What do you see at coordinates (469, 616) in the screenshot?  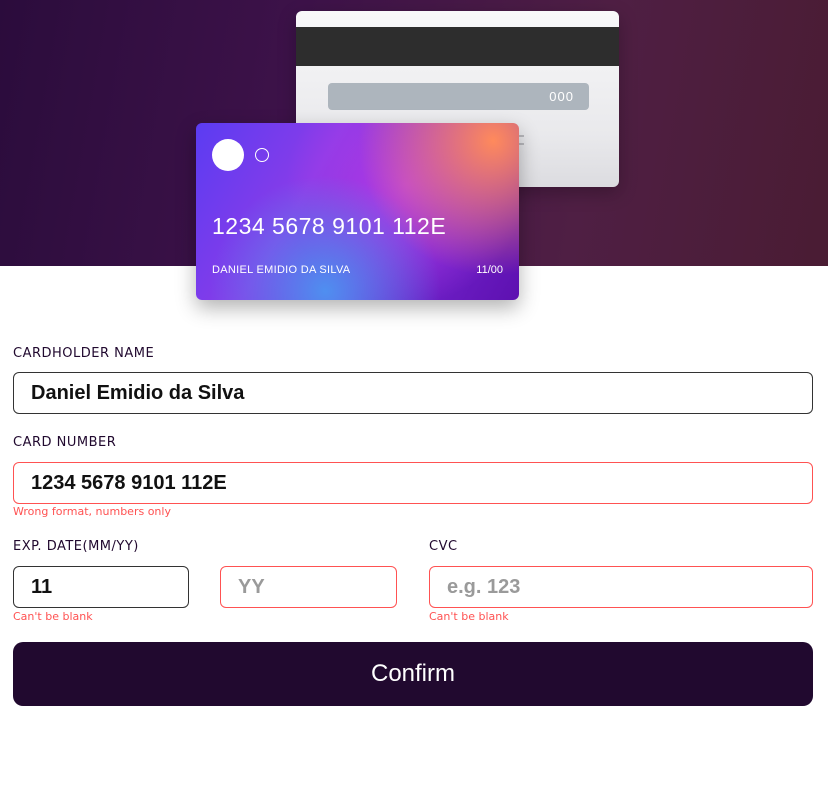 I see `cvc-error: Can't be blank` at bounding box center [469, 616].